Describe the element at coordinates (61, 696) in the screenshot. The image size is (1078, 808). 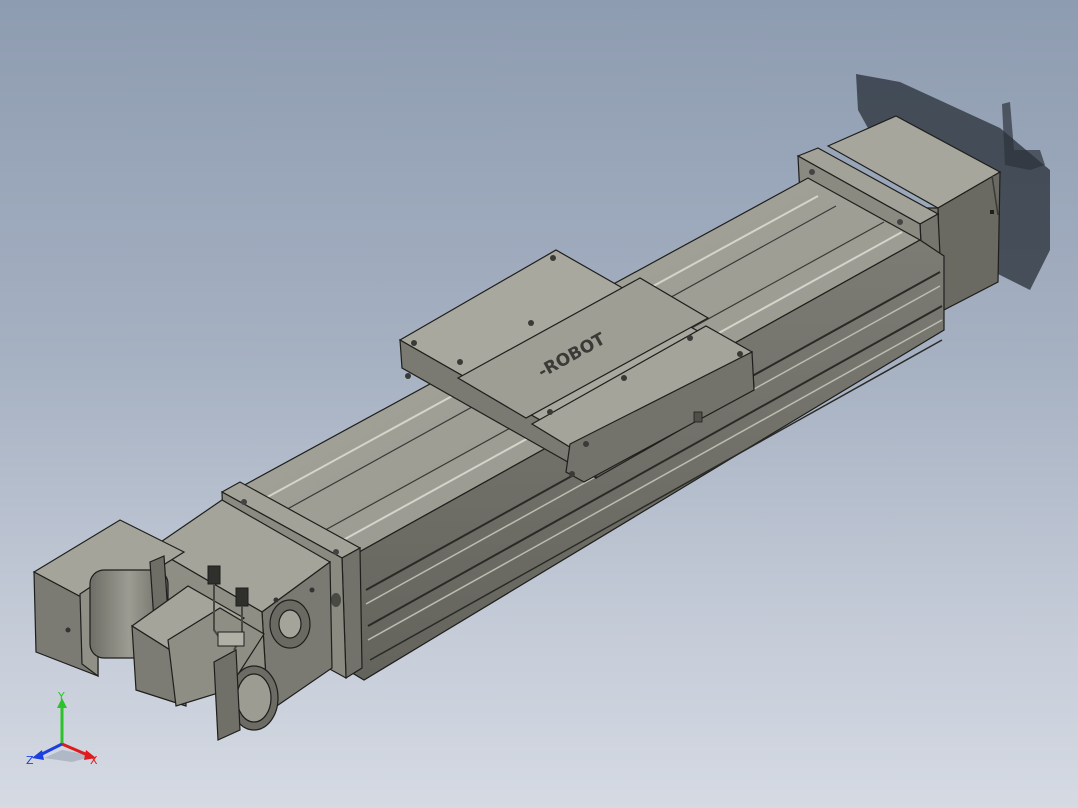
I see `y-axis-label: Y` at that location.